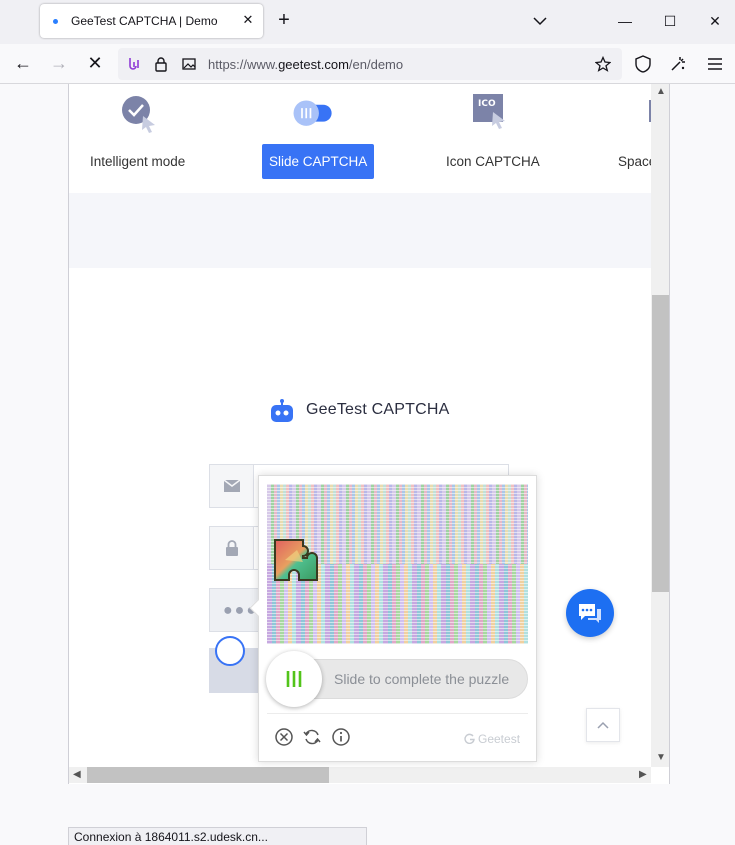 This screenshot has height=845, width=735. I want to click on mode-label-slide: Slide CAPTCHA, so click(318, 161).